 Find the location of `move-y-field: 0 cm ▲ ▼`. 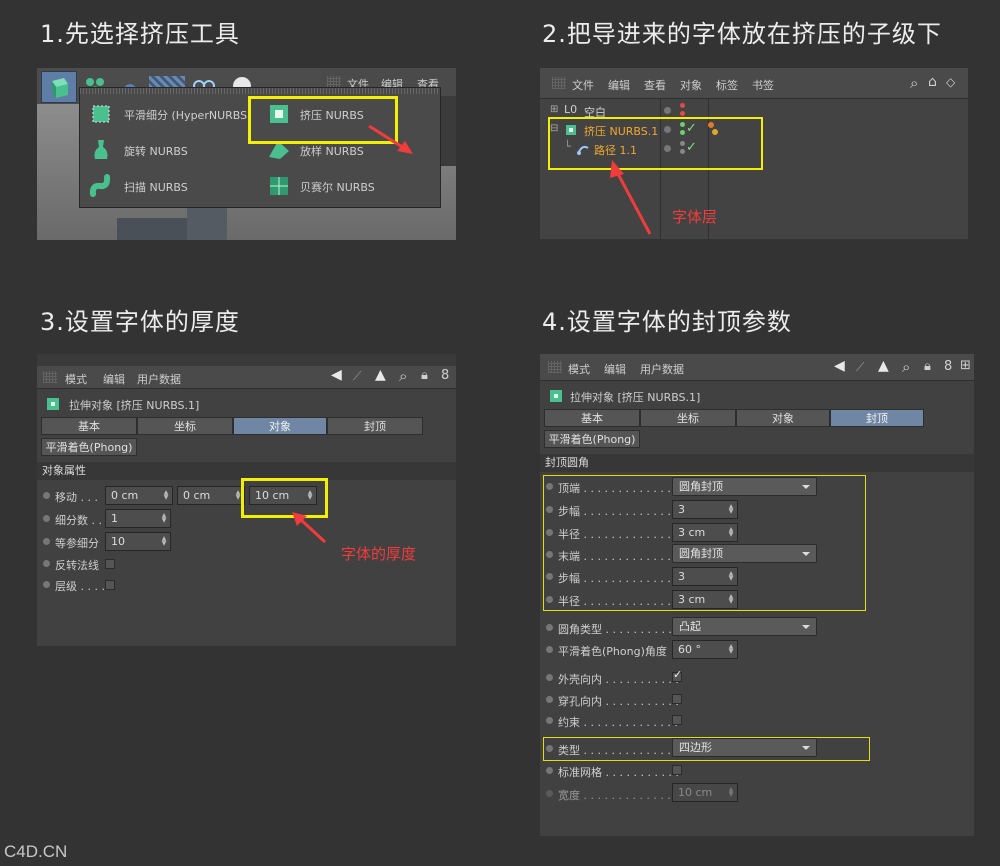

move-y-field: 0 cm ▲ ▼ is located at coordinates (211, 495).